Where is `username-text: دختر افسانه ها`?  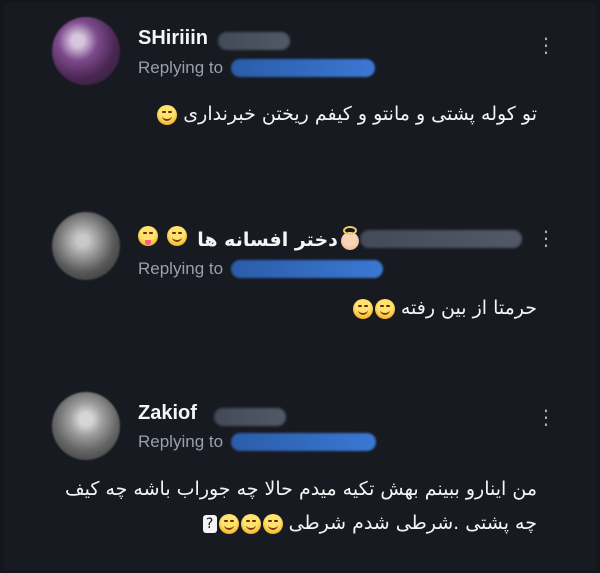
username-text: دختر افسانه ها is located at coordinates (267, 240).